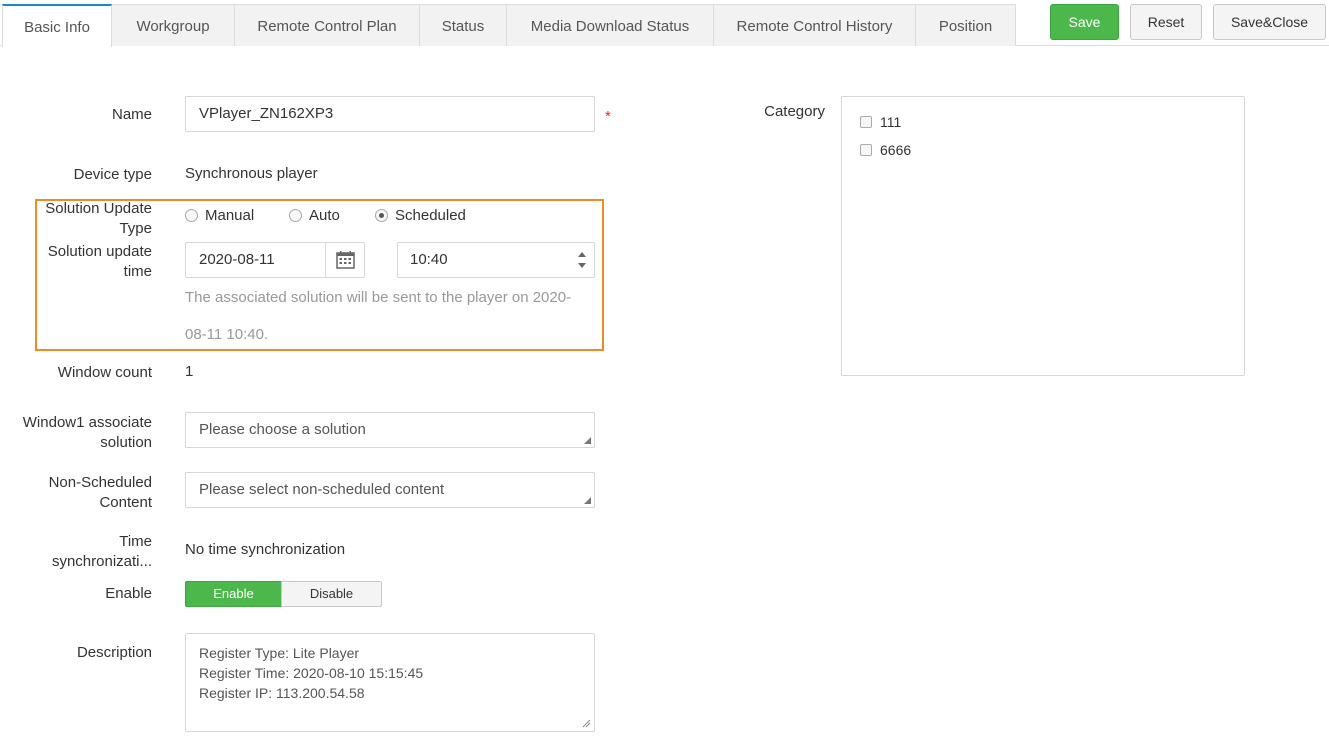  What do you see at coordinates (885, 150) in the screenshot?
I see `category-item-6666: 6666` at bounding box center [885, 150].